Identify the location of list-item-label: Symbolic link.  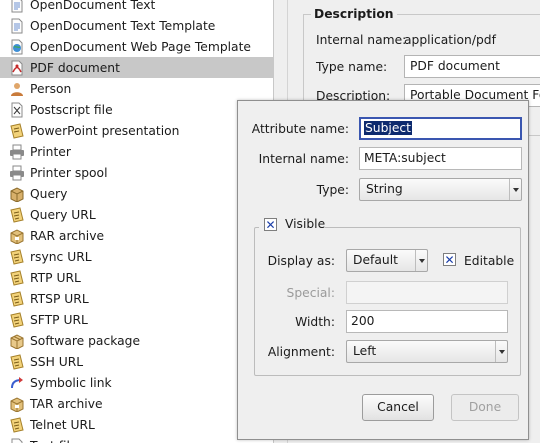
(71, 382).